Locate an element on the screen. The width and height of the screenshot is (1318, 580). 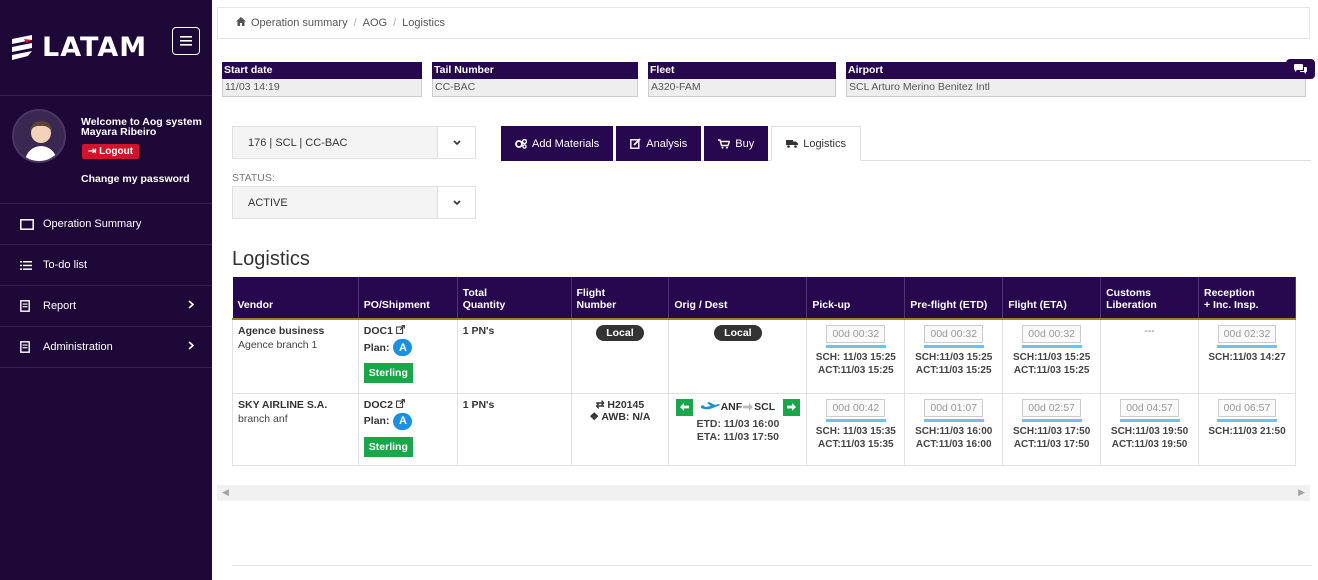
arrow-left-button is located at coordinates (684, 407).